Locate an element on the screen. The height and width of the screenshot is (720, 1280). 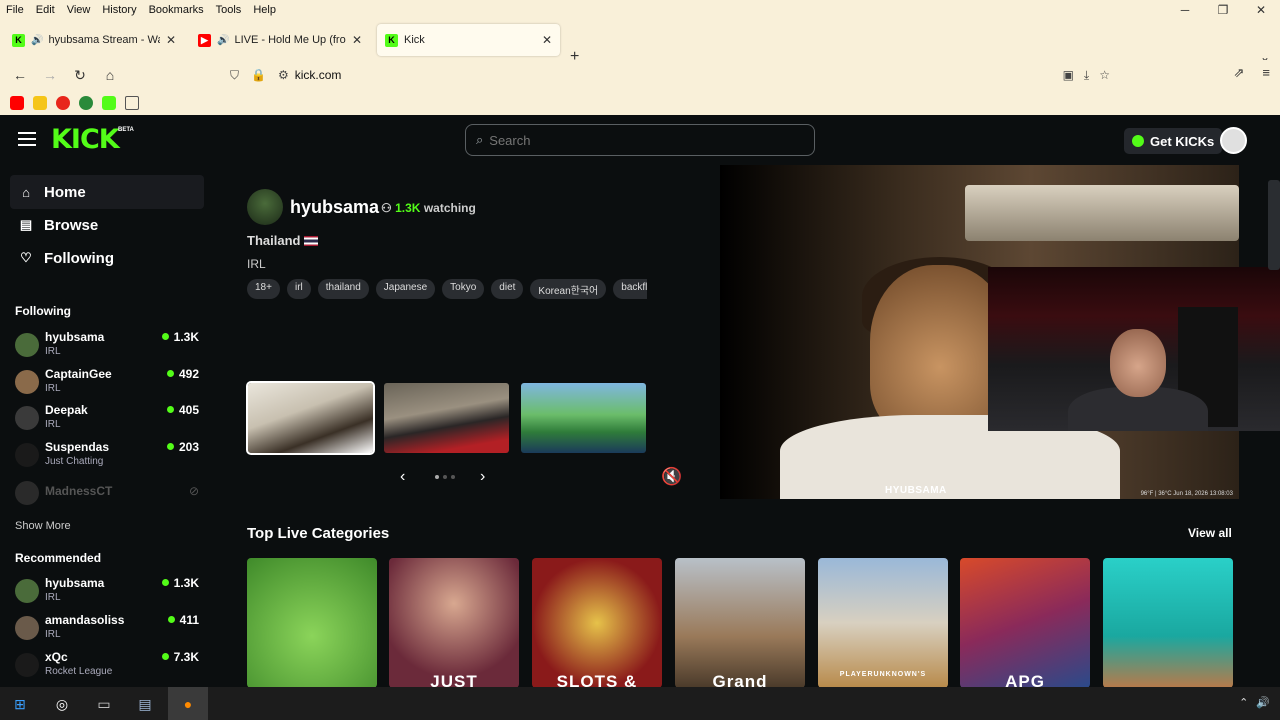
category-card: SLOTS & is located at coordinates (597, 622).